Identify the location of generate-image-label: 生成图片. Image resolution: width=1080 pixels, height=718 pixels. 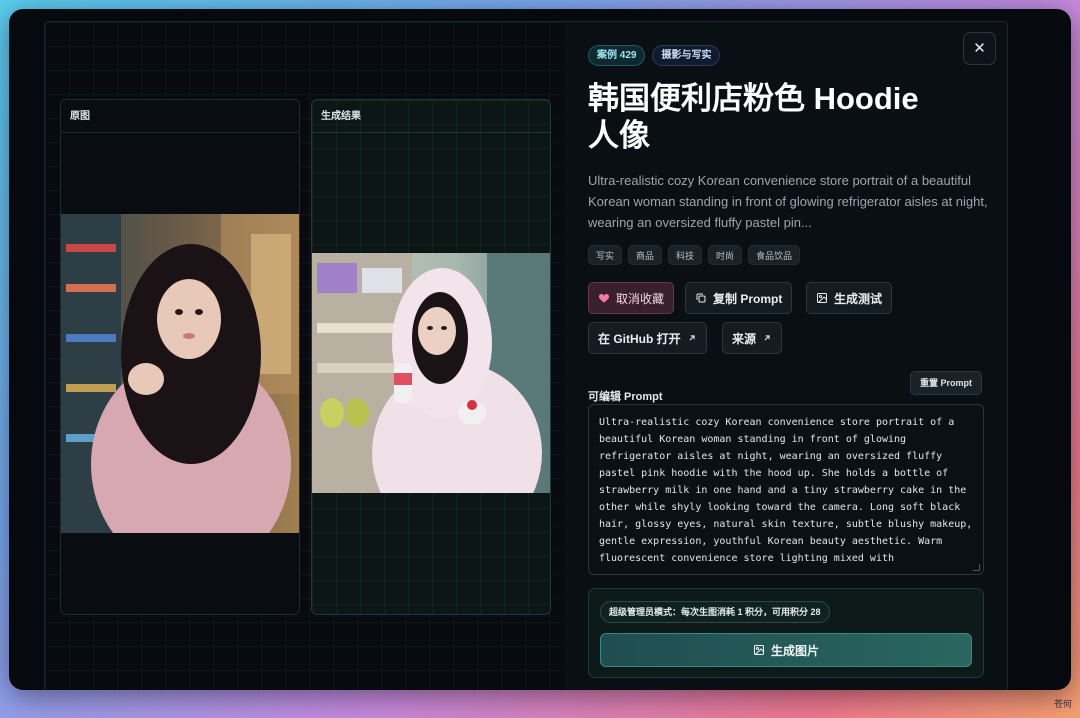
(794, 650).